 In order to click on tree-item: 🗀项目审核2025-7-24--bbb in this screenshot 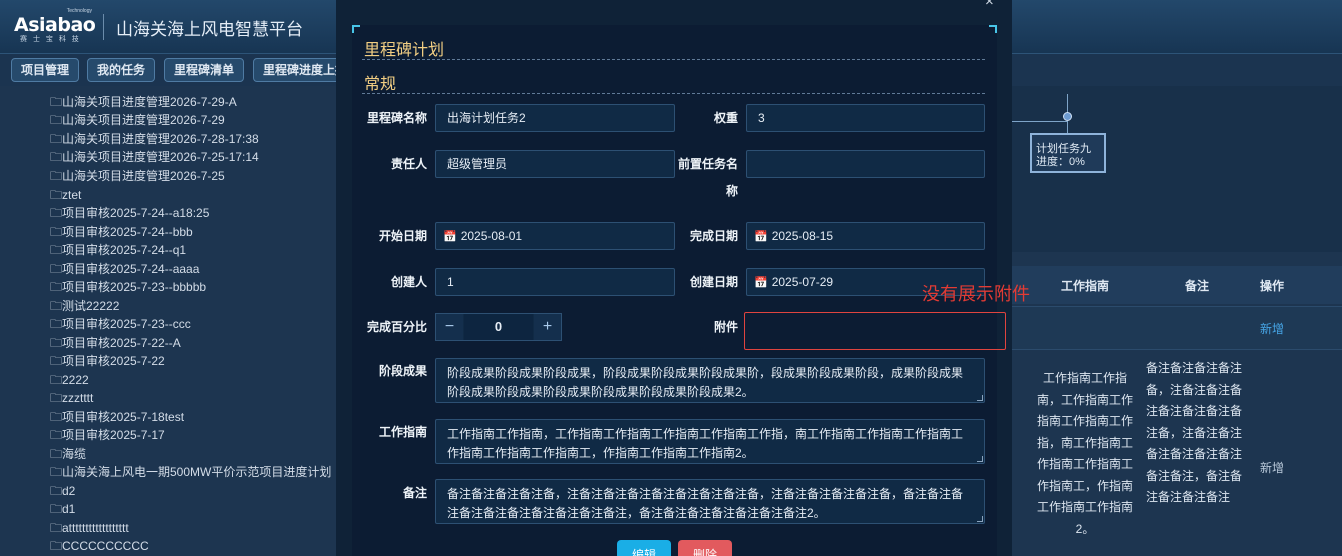, I will do `click(121, 232)`.